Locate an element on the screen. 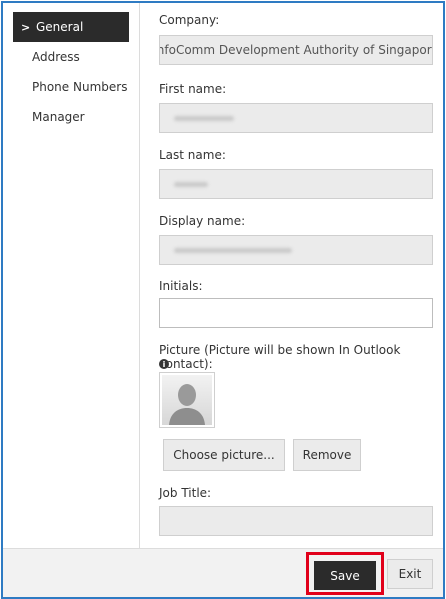  save-button: Save is located at coordinates (345, 575).